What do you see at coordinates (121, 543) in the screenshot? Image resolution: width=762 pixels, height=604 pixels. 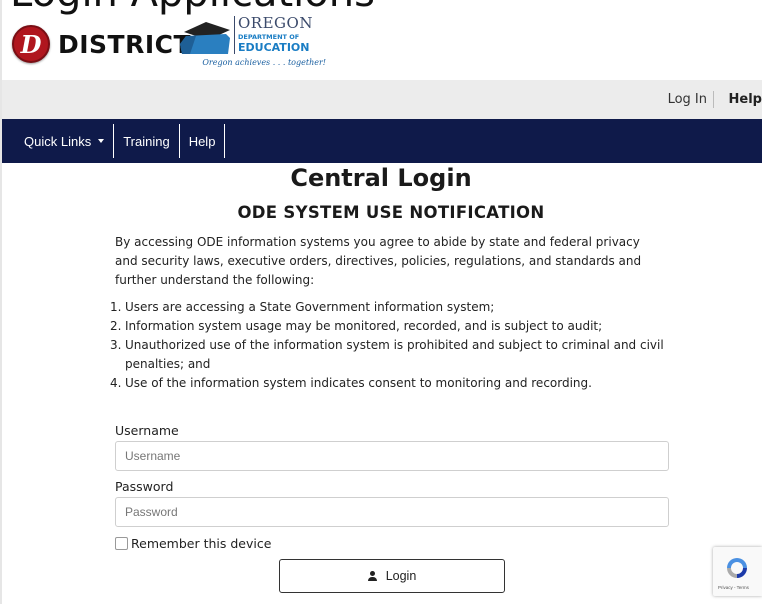 I see `remember-checkbox` at bounding box center [121, 543].